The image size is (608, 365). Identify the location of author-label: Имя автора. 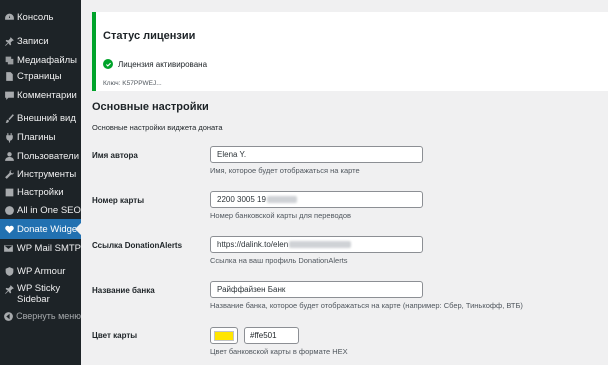
(115, 155).